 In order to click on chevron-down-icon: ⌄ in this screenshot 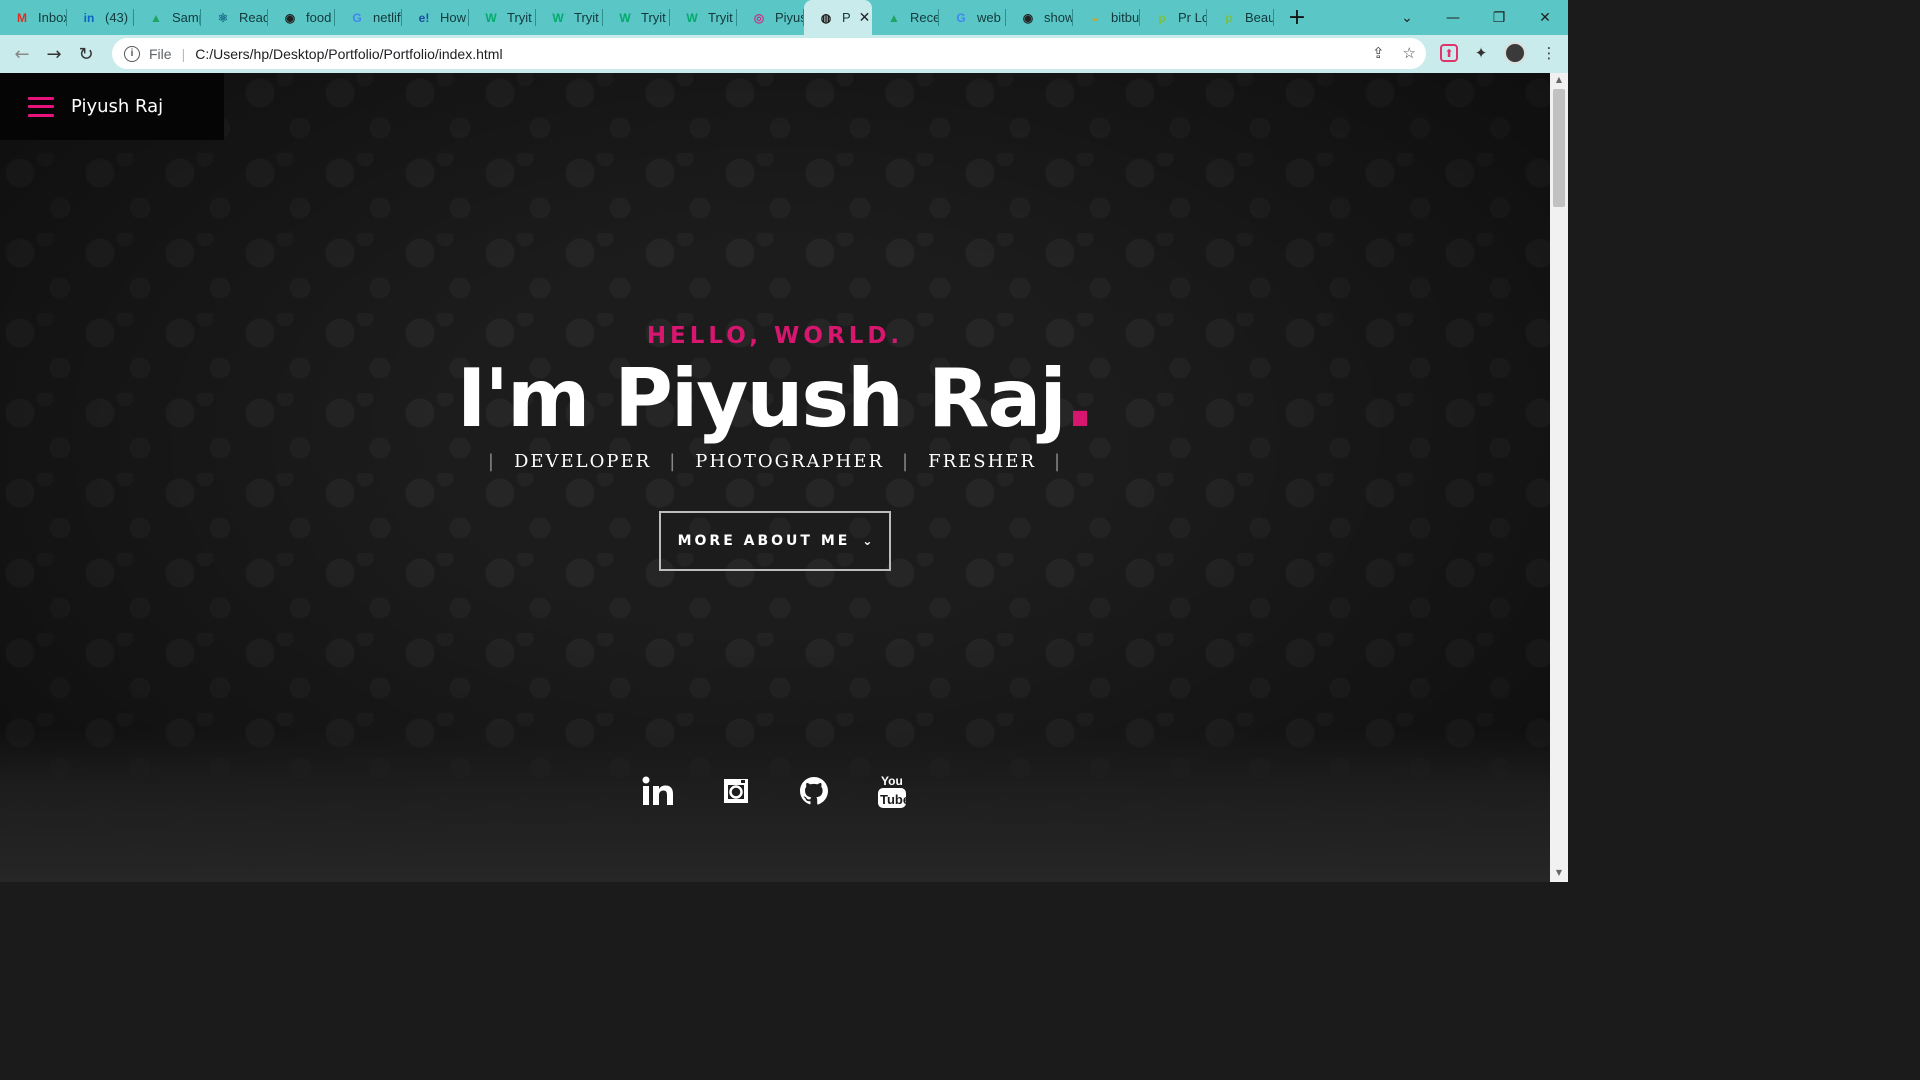, I will do `click(867, 541)`.